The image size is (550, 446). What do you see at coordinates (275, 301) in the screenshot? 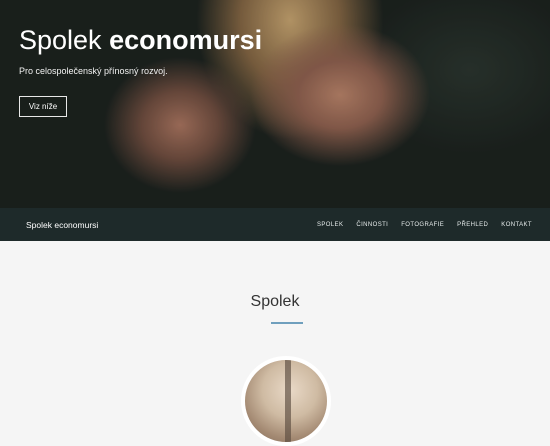
I see `section-title: Spolek` at bounding box center [275, 301].